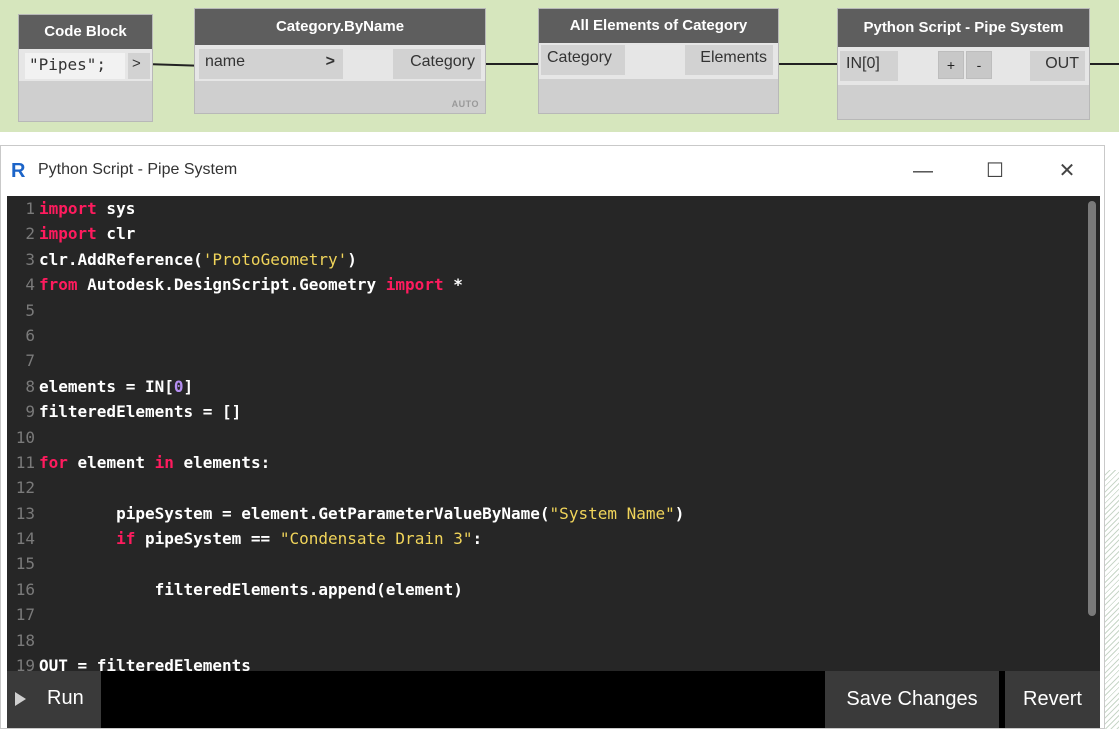 This screenshot has width=1119, height=729. Describe the element at coordinates (75, 66) in the screenshot. I see `code-block-text: "Pipes";` at that location.